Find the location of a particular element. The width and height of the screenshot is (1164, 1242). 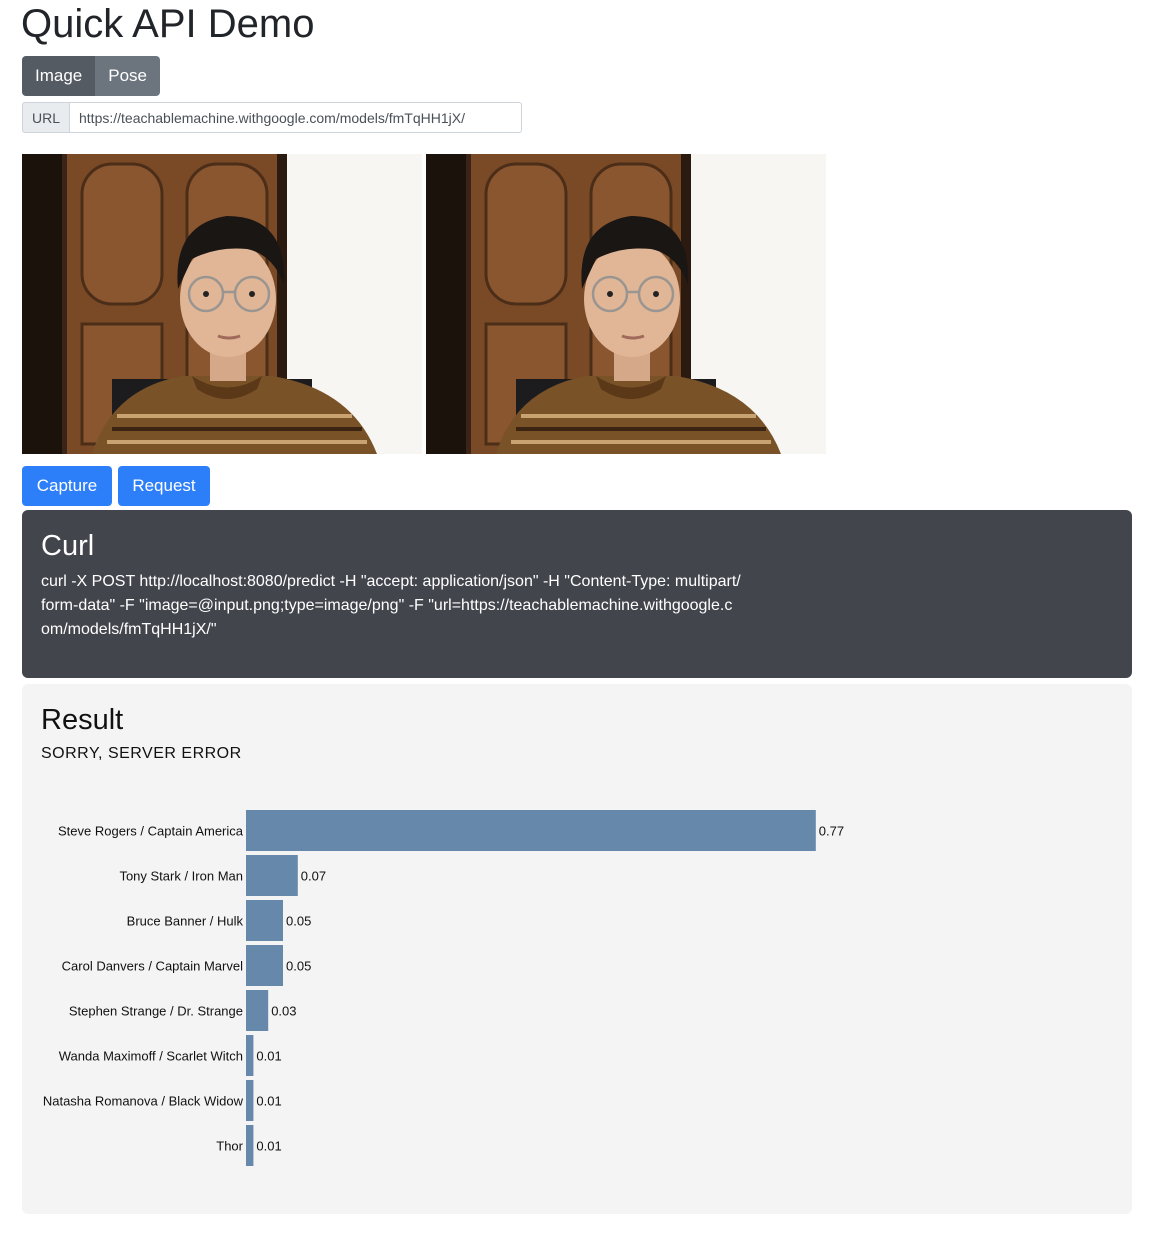

value-label-7: 0.01 is located at coordinates (268, 1146).